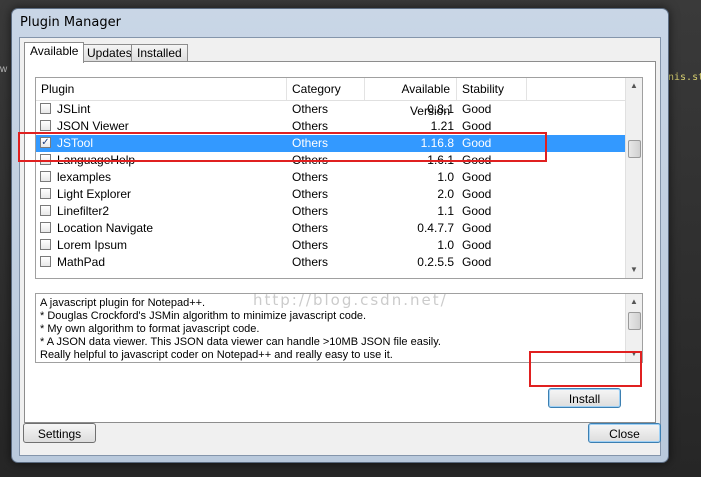 The width and height of the screenshot is (701, 477). Describe the element at coordinates (331, 194) in the screenshot. I see `plugin-row: Light Explorer Others 2.0 Good` at that location.